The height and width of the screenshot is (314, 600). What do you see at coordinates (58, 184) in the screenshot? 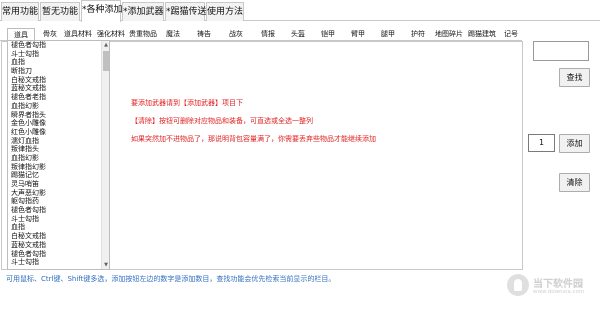
I see `list-item: 灵马哨笛` at bounding box center [58, 184].